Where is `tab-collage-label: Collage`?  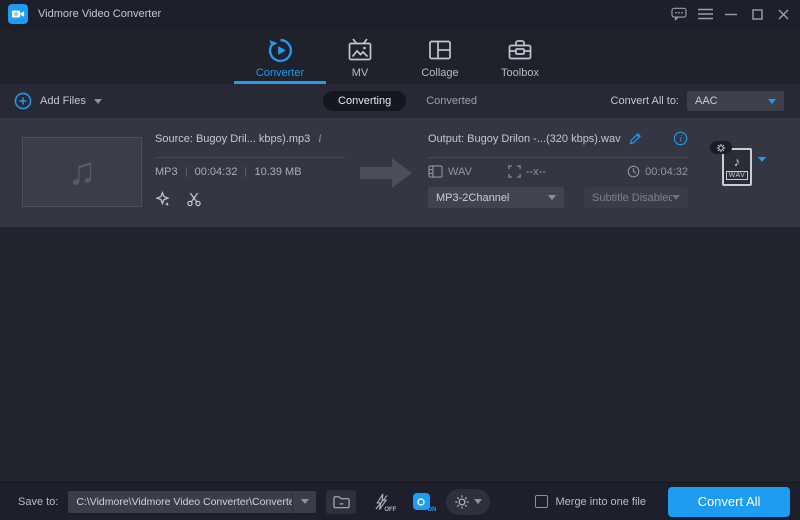
tab-collage-label: Collage is located at coordinates (440, 73).